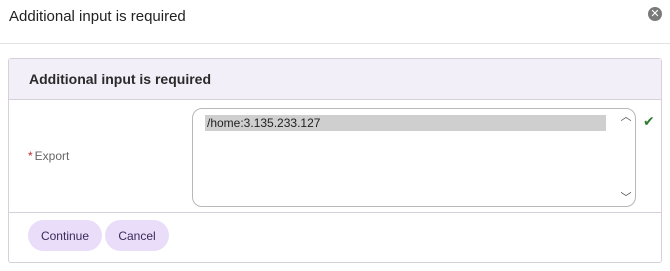 This screenshot has width=670, height=271. What do you see at coordinates (65, 235) in the screenshot?
I see `continue-button: Continue` at bounding box center [65, 235].